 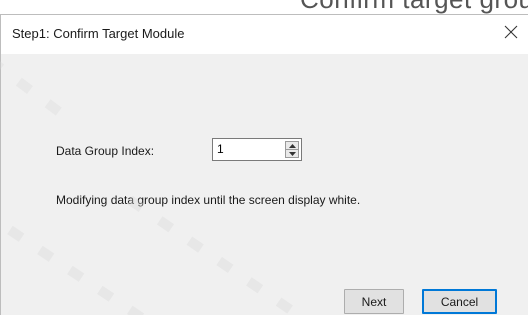 What do you see at coordinates (105, 151) in the screenshot?
I see `data-group-index-label: Data Group Index:` at bounding box center [105, 151].